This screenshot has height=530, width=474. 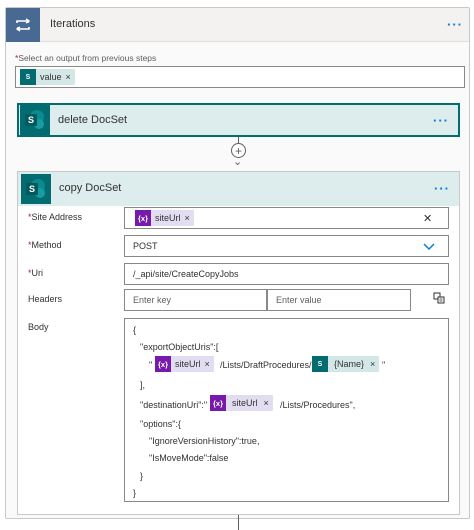 I want to click on delete-docset-header: S delete DocSet ···, so click(x=238, y=120).